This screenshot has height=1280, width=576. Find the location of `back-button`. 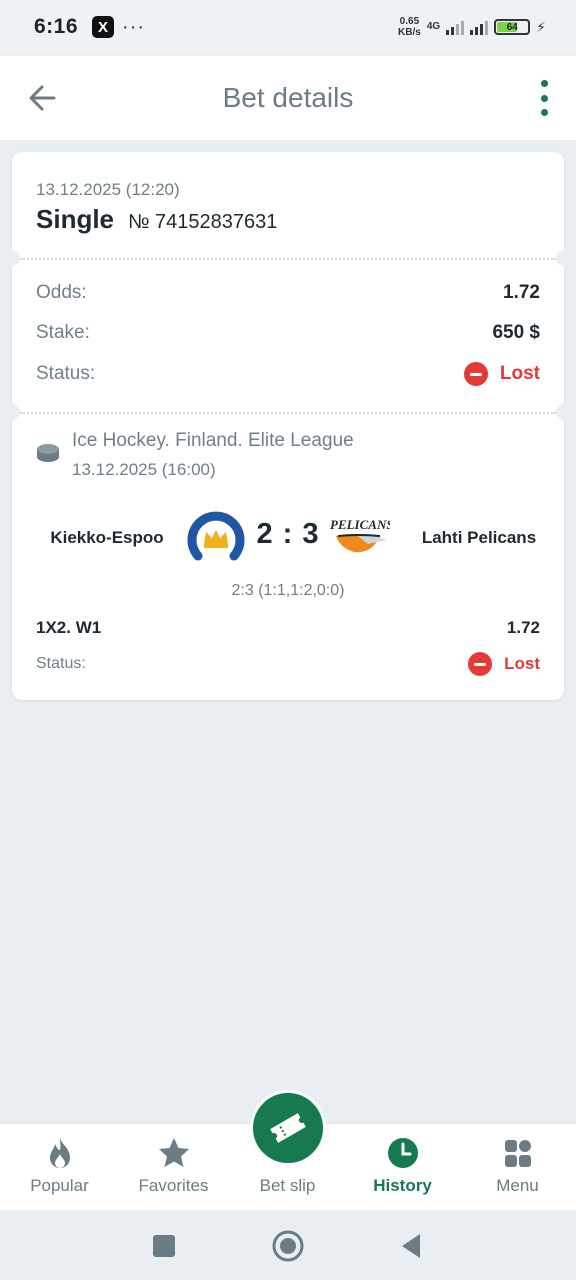

back-button is located at coordinates (44, 98).